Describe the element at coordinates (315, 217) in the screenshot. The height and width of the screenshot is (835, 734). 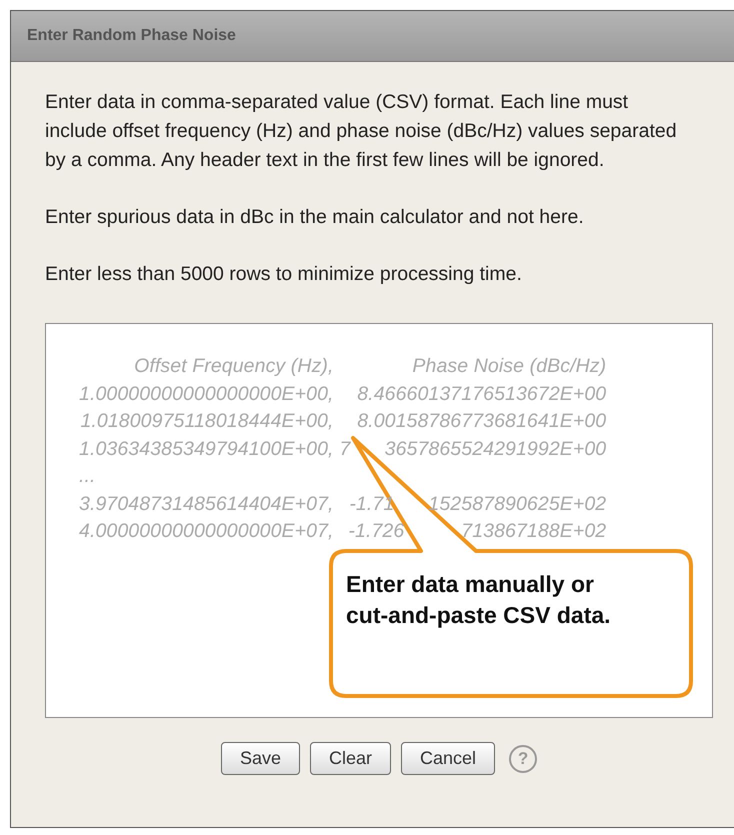
I see `instruction-text: Enter spurious data in dBc in the main calculator and not here.` at that location.